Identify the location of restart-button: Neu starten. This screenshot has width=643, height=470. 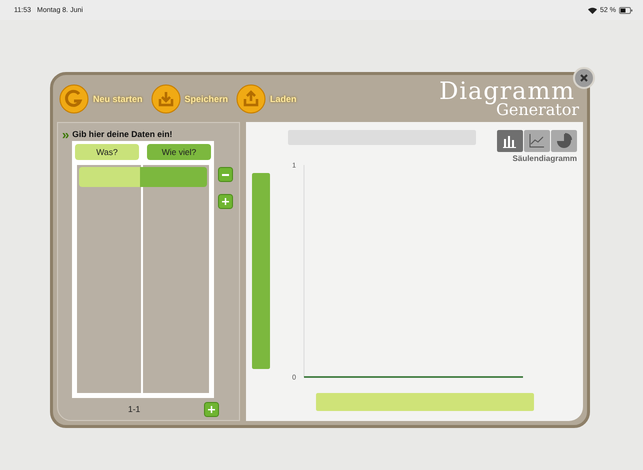
(101, 99).